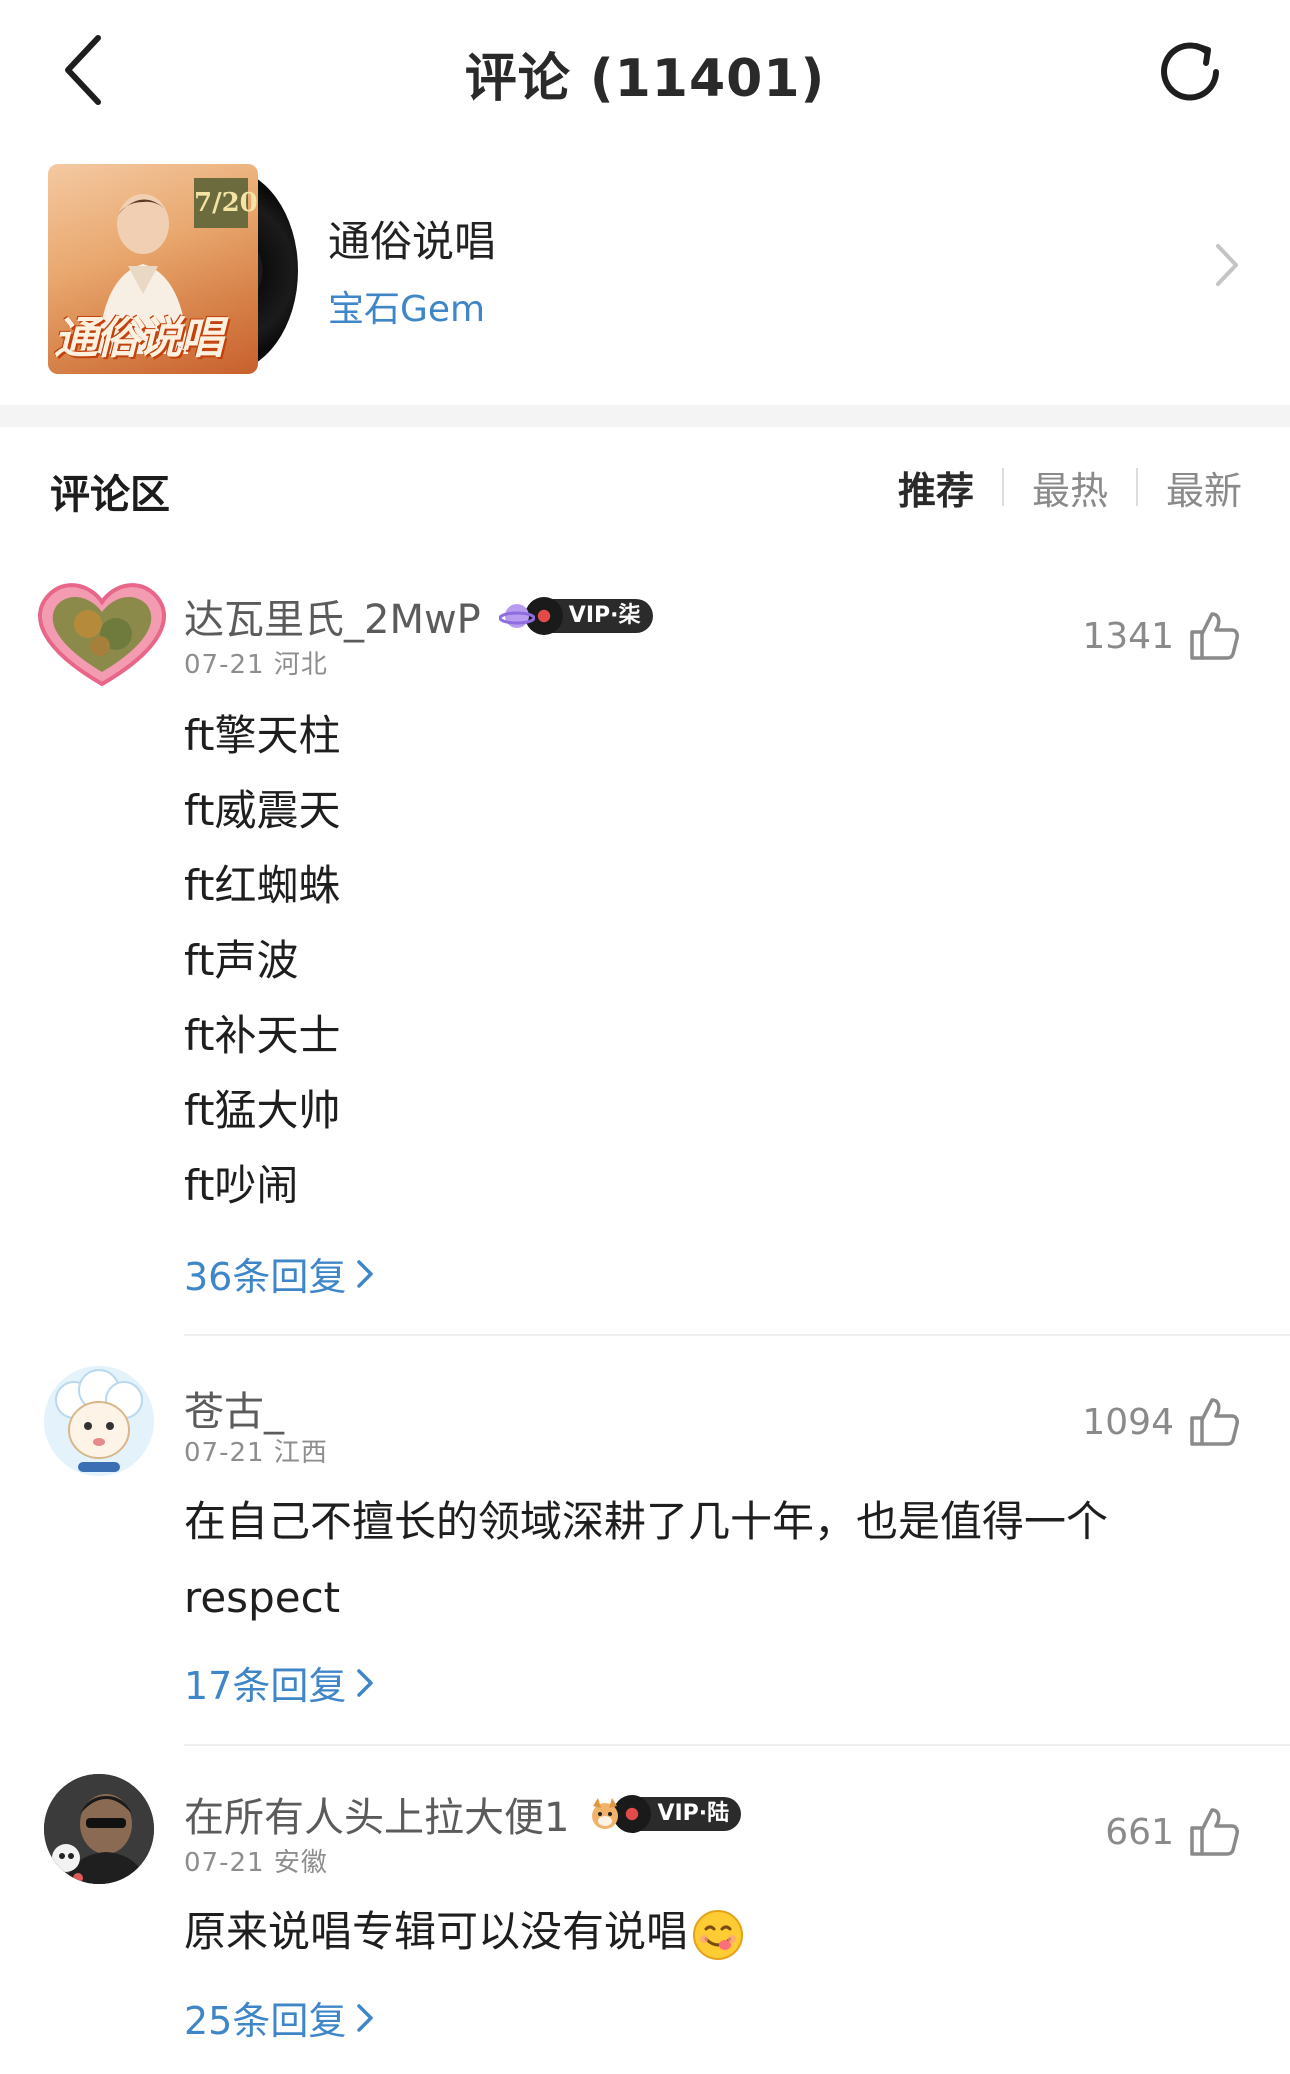 Image resolution: width=1290 pixels, height=2074 pixels. I want to click on replies-link: 25条回复, so click(280, 2017).